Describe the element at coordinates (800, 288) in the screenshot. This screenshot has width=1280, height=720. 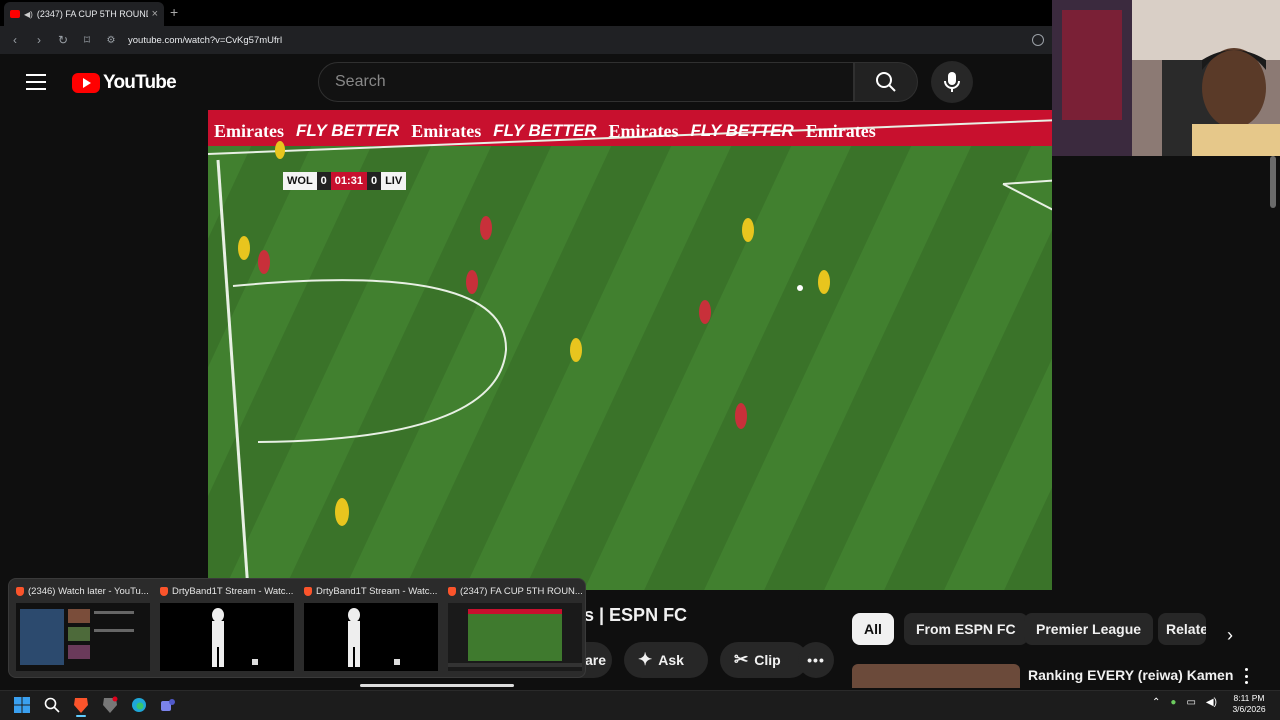
I see `ball` at that location.